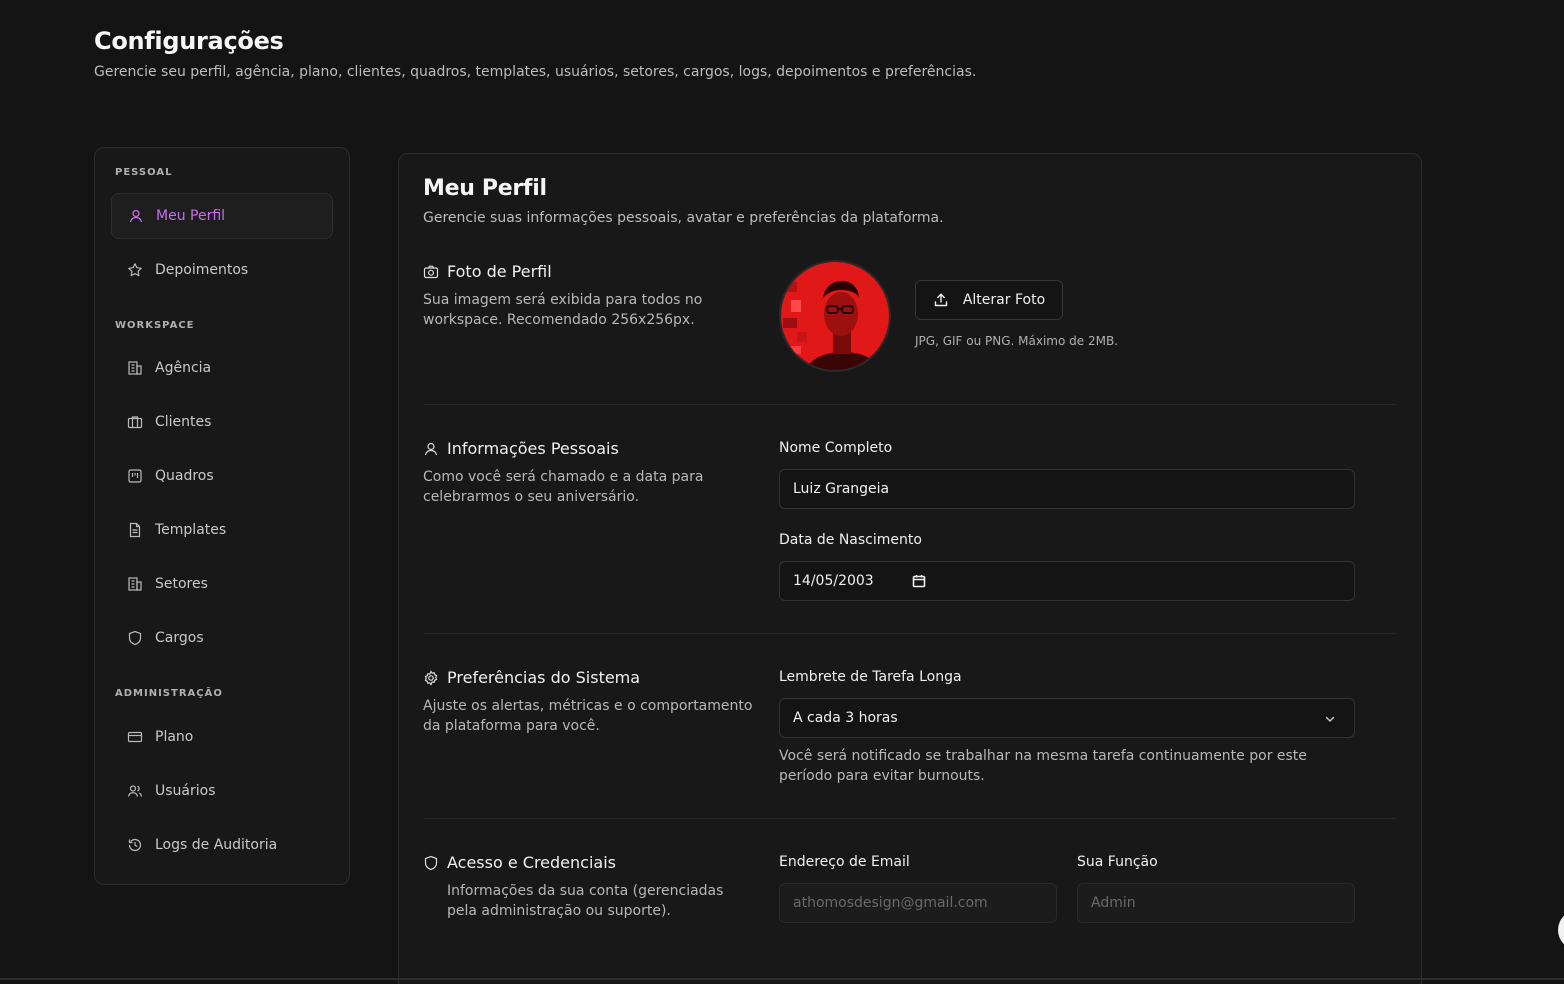  I want to click on reminder-label: Lembrete de Tarefa Longa, so click(870, 677).